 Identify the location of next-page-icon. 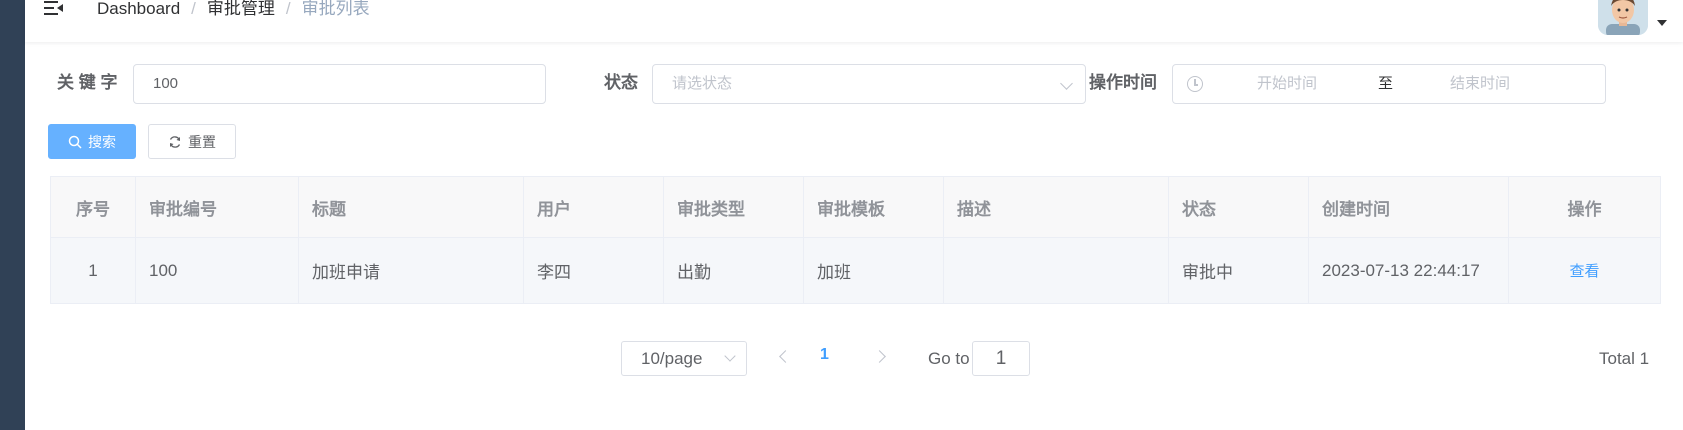
(879, 356).